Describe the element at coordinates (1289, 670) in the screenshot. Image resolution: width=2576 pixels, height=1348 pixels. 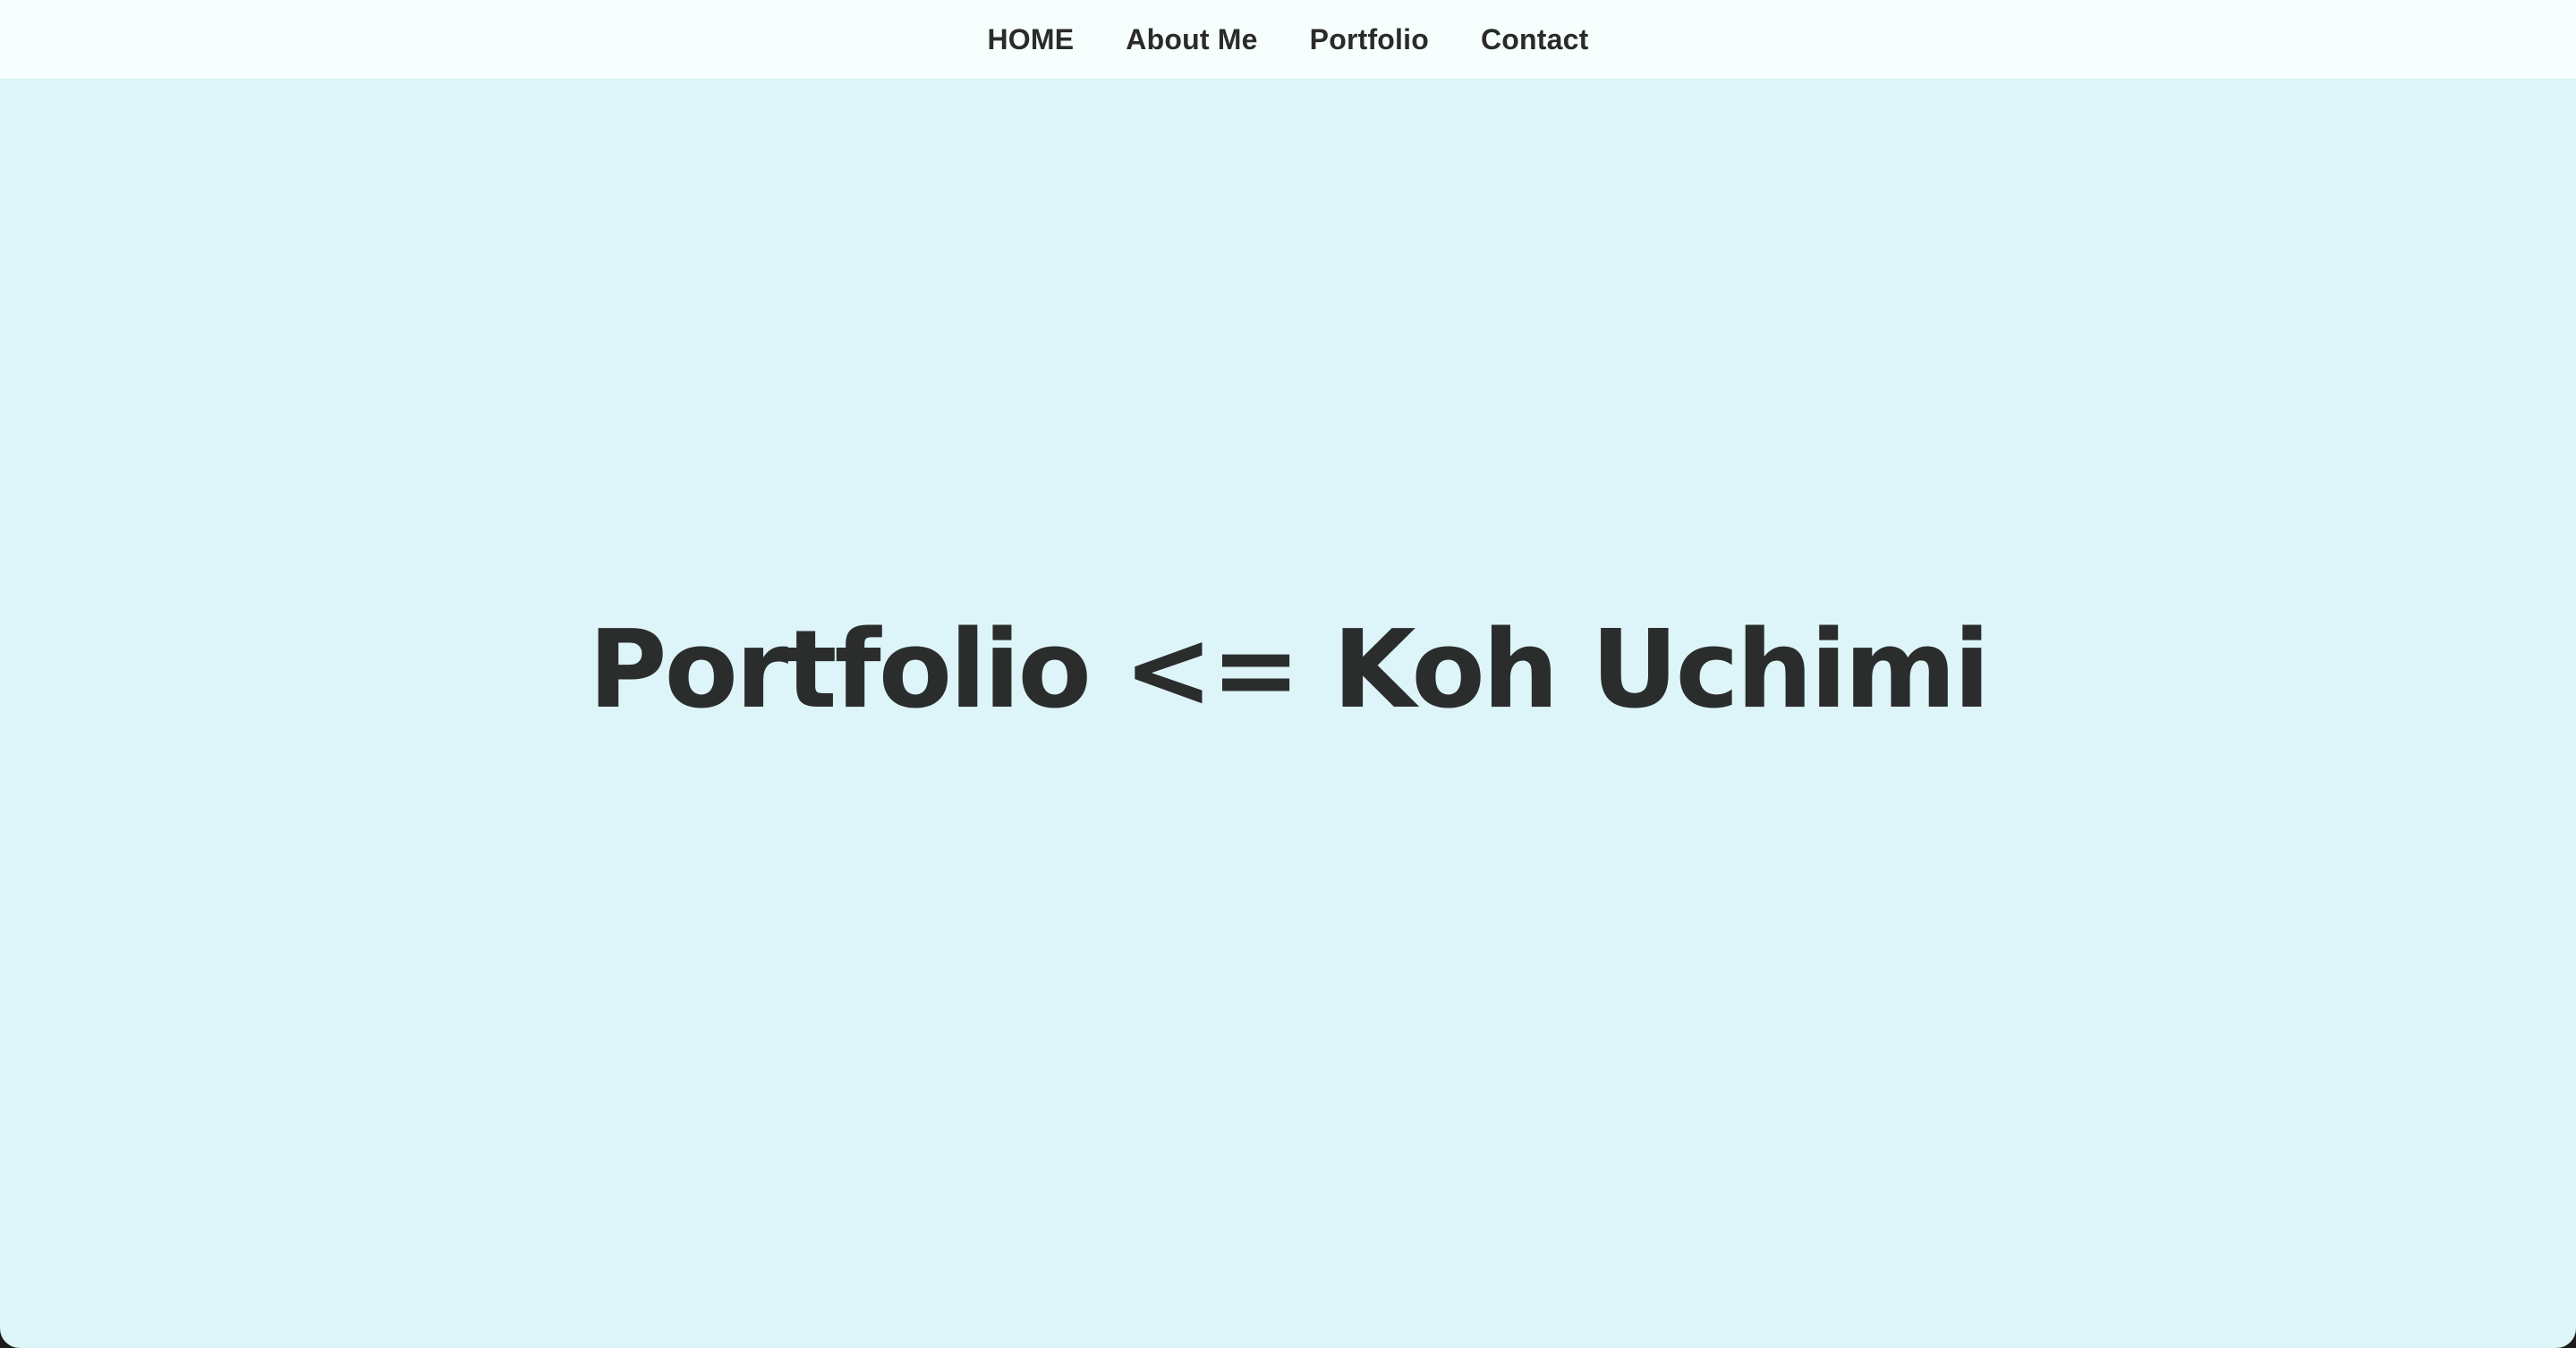
I see `hero-title: Portfolio <= Koh Uchimi` at that location.